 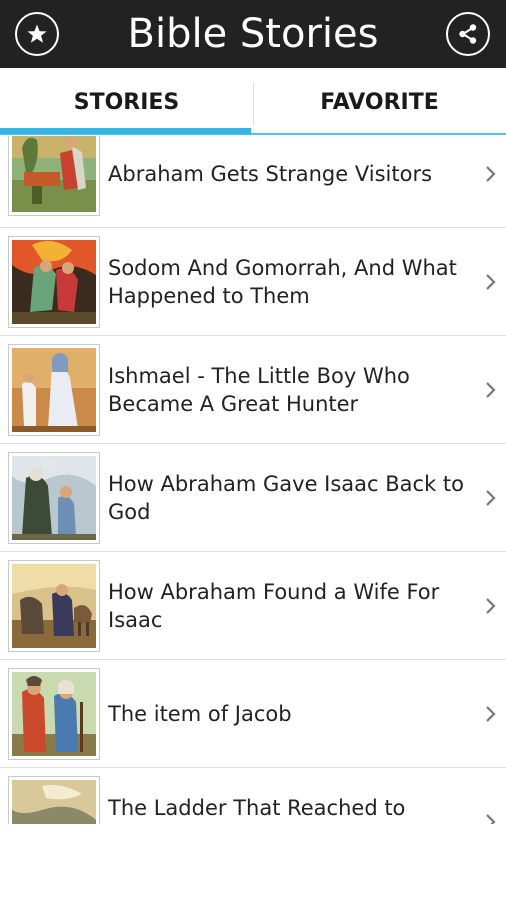 What do you see at coordinates (270, 174) in the screenshot?
I see `story-title: Abraham Gets Strange Visitors` at bounding box center [270, 174].